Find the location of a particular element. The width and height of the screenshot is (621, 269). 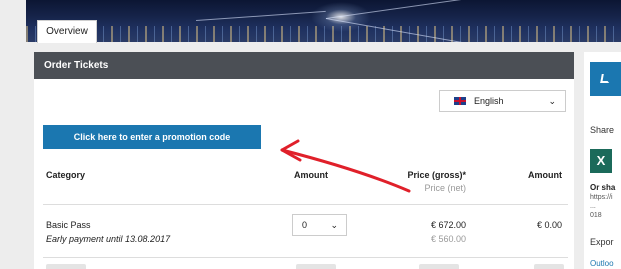

export-heading: Expor is located at coordinates (602, 242).